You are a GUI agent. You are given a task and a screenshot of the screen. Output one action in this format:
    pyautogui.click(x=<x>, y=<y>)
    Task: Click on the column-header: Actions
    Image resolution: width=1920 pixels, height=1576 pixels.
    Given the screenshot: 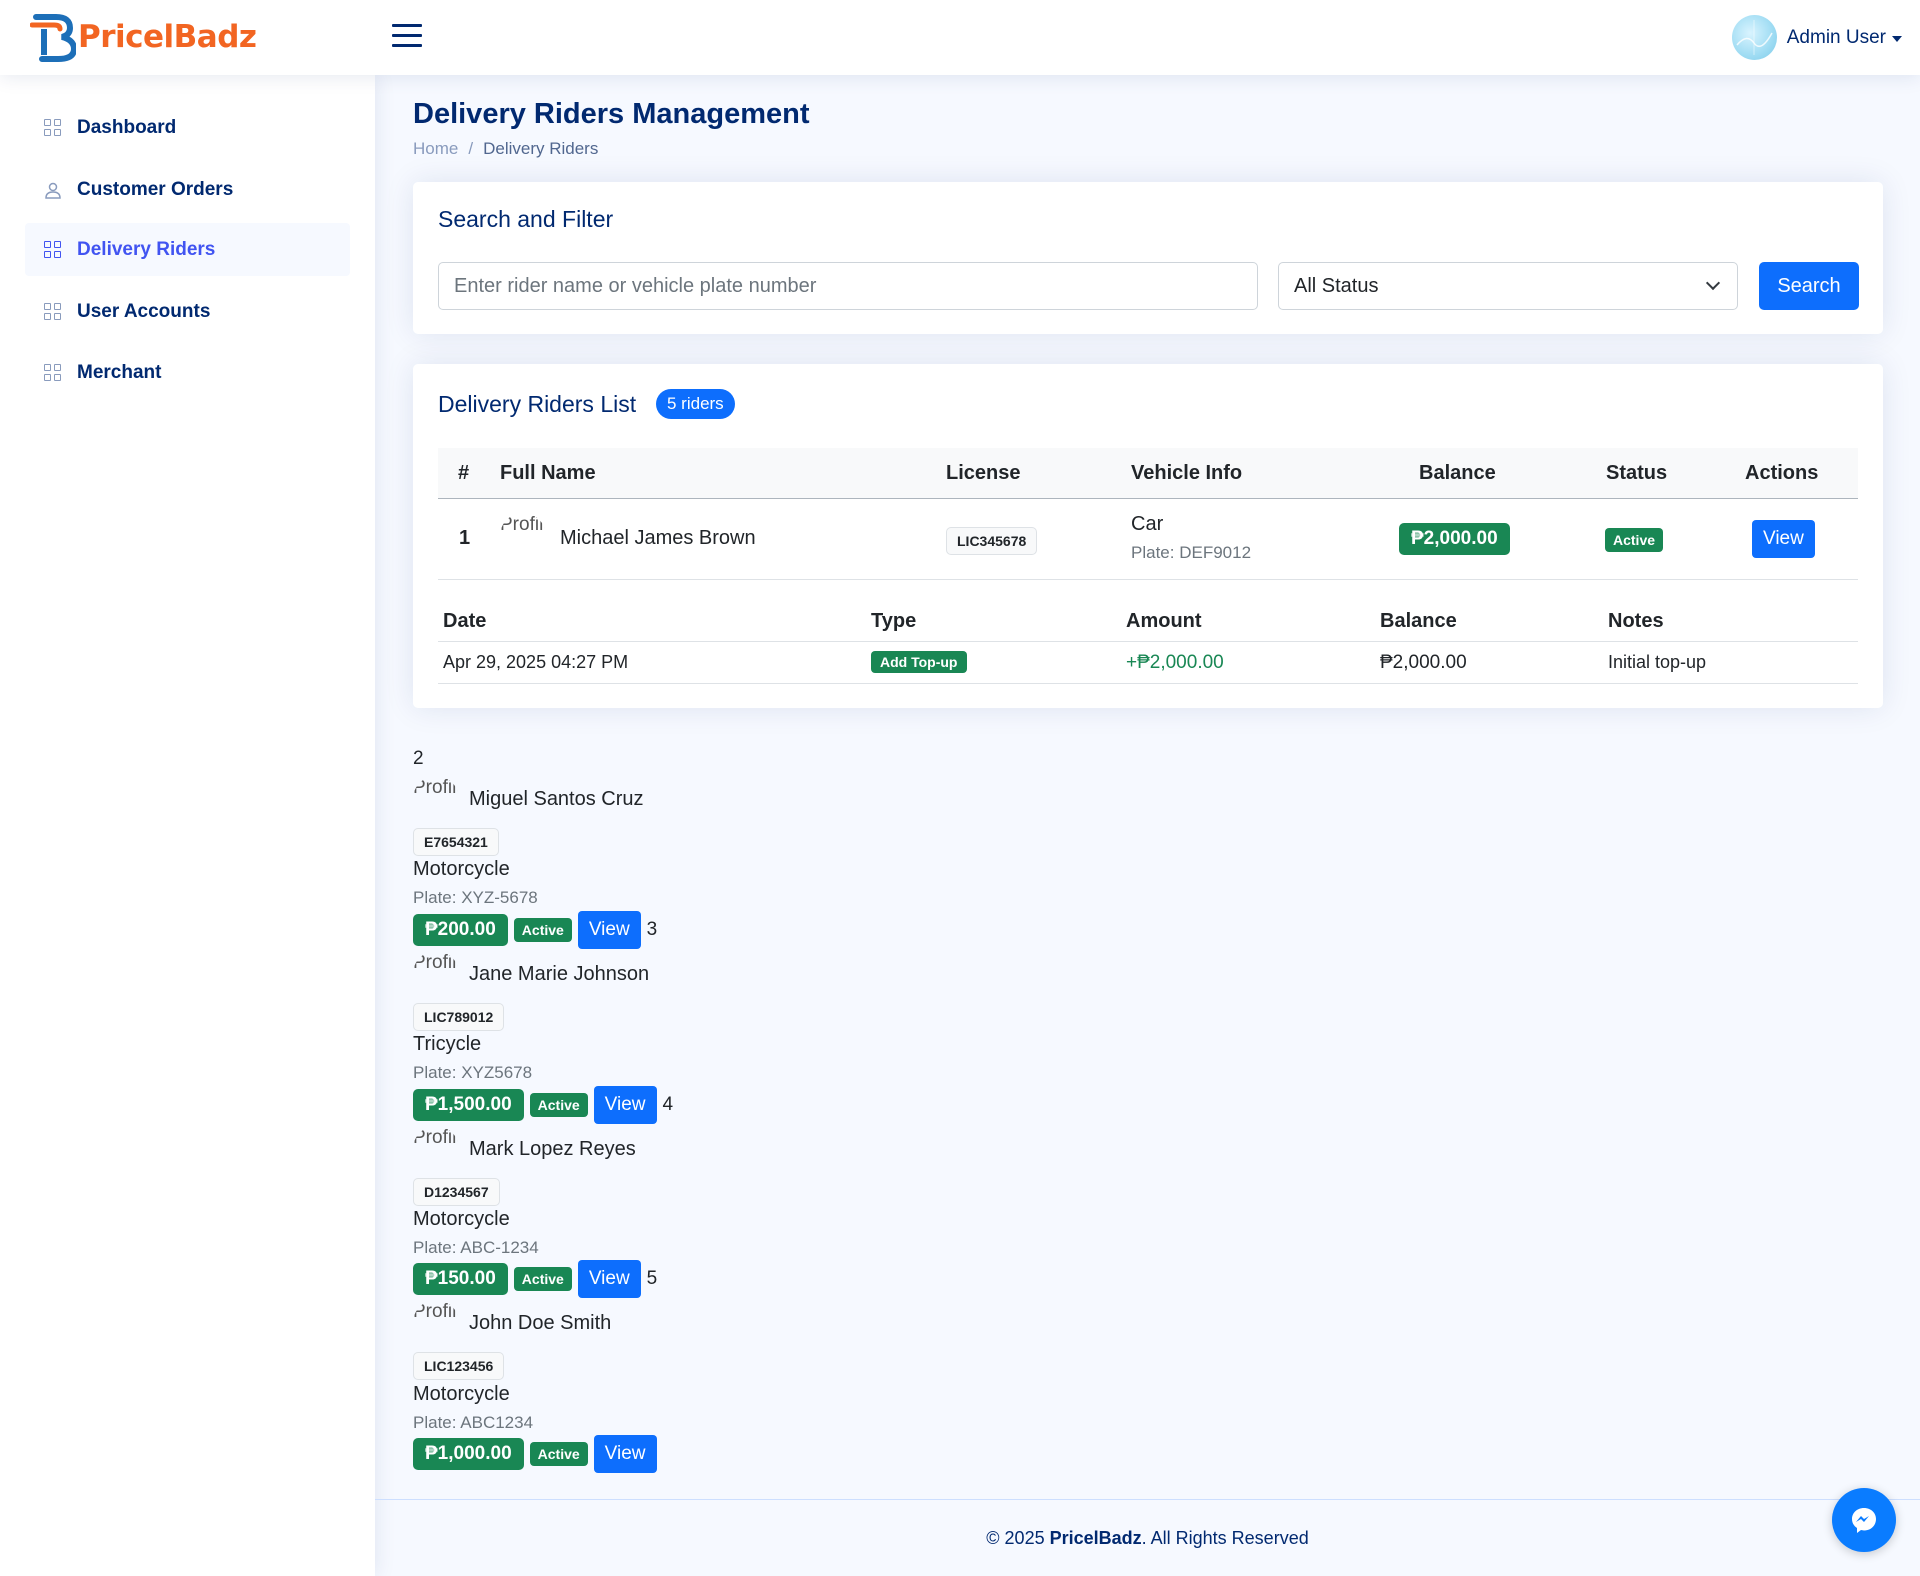 What is the action you would take?
    pyautogui.click(x=1782, y=473)
    